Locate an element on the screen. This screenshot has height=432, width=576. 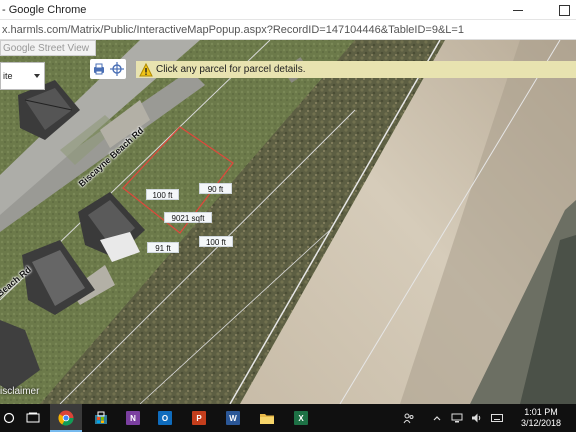
parcel-area-label: 9021 sqft is located at coordinates (188, 217).